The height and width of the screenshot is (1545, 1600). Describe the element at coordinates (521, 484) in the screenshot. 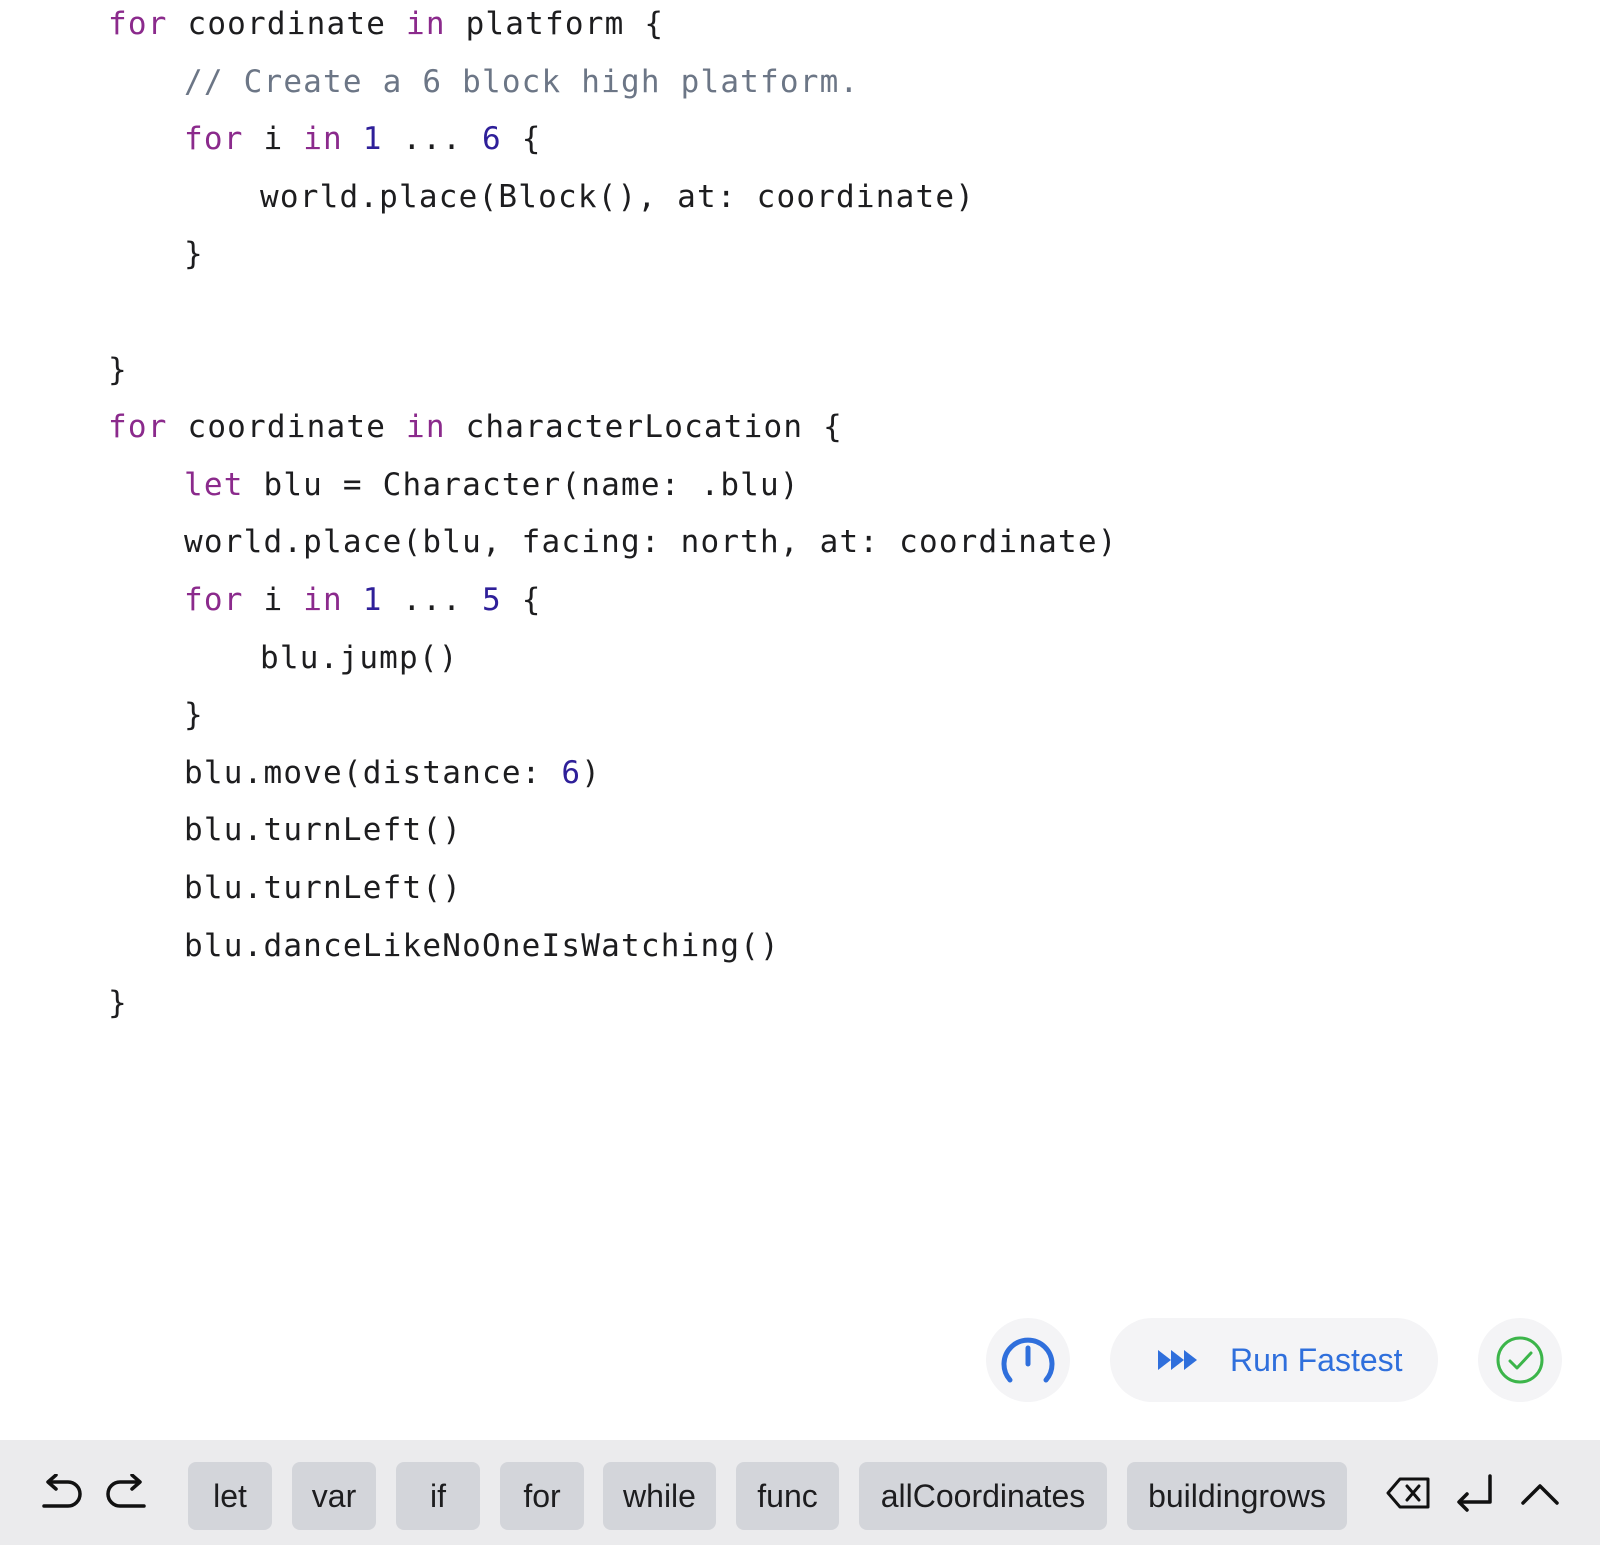

I see `code-token: blu = Character(name: .blu)` at that location.